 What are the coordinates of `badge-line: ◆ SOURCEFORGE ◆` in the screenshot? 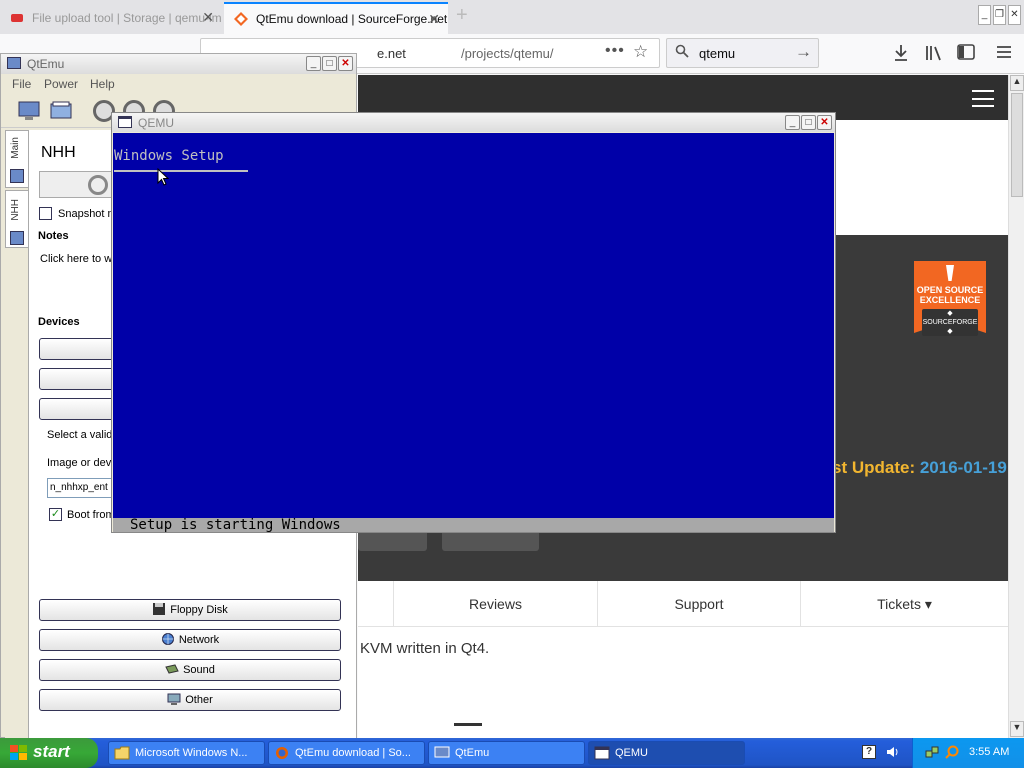 It's located at (950, 322).